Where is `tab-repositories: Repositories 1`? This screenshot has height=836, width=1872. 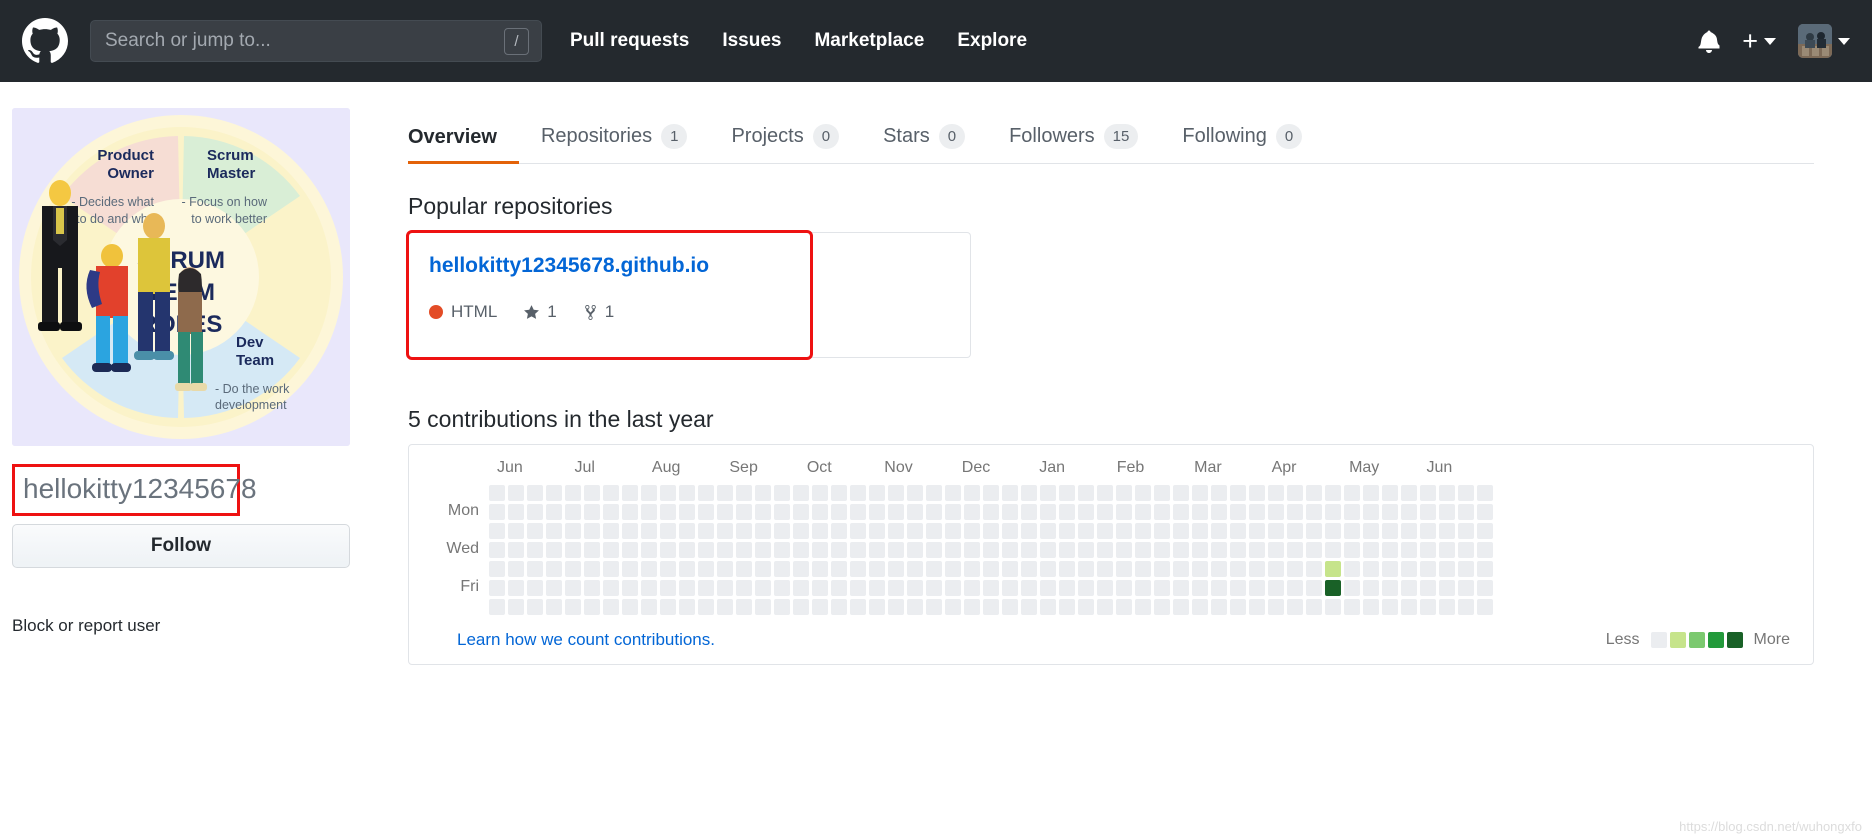 tab-repositories: Repositories 1 is located at coordinates (614, 143).